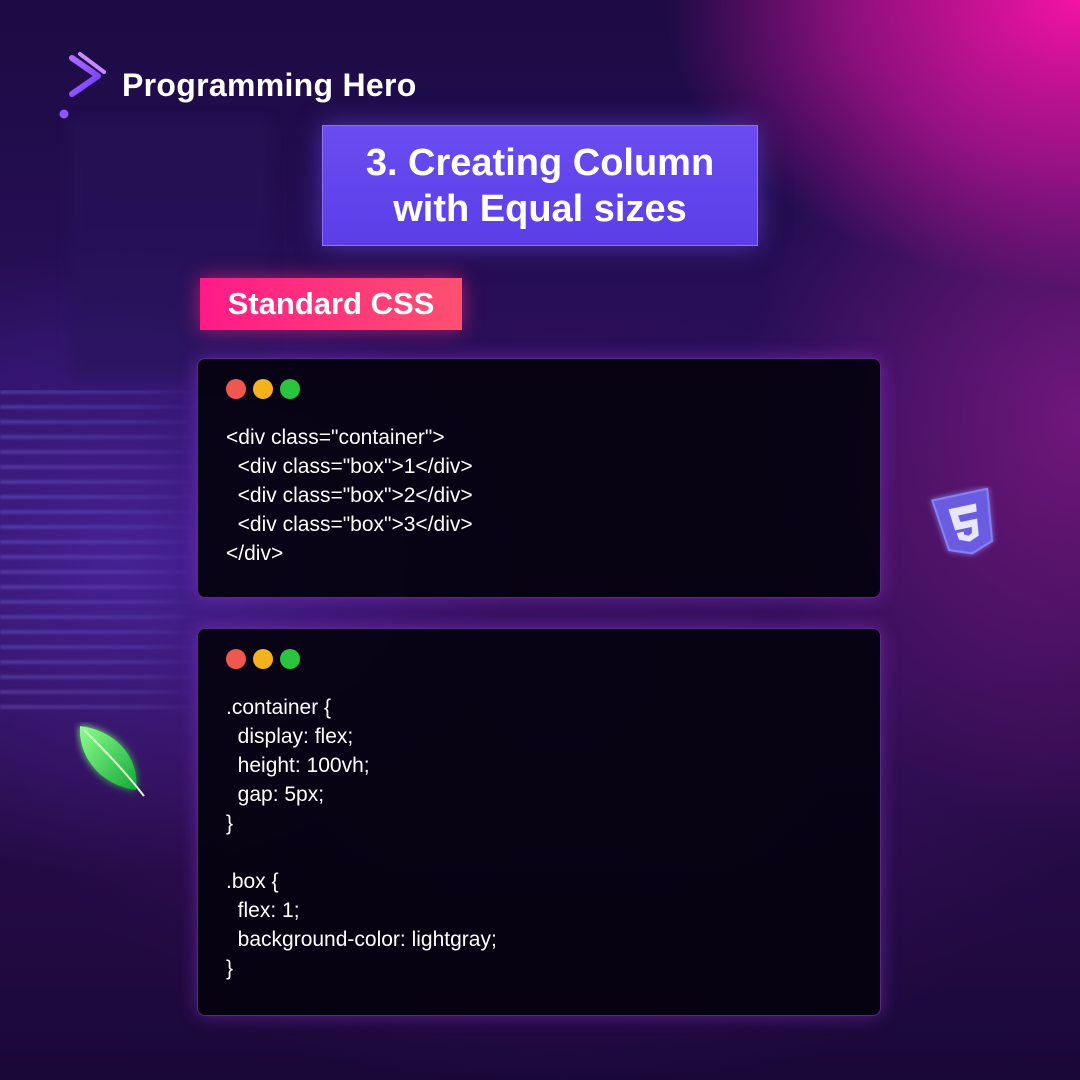 This screenshot has height=1080, width=1080. Describe the element at coordinates (82, 85) in the screenshot. I see `programming-hero-logo-icon` at that location.